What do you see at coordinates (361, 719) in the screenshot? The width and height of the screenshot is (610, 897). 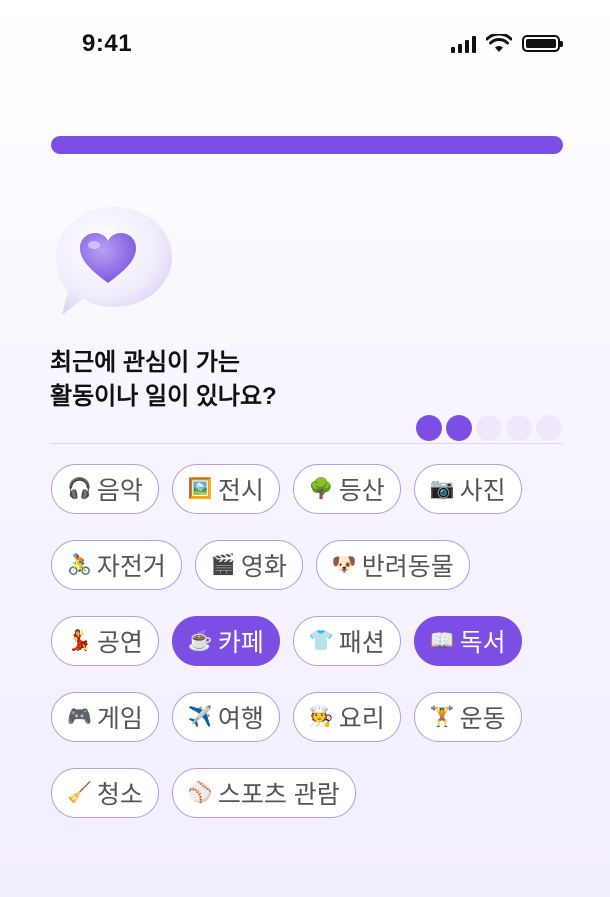 I see `interest-chip-label: 요리` at bounding box center [361, 719].